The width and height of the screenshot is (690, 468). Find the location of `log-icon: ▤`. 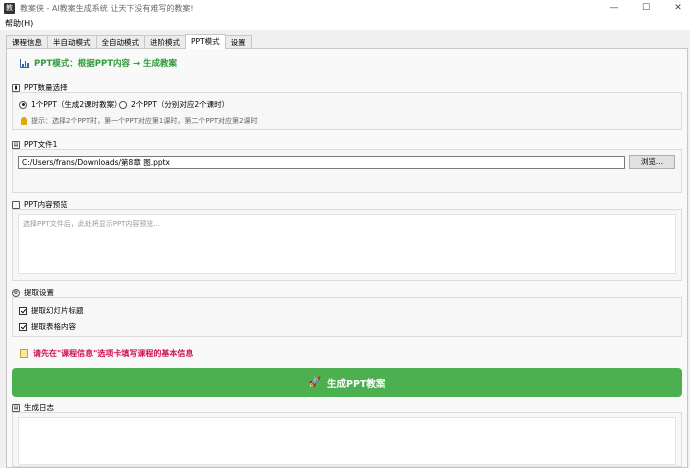

log-icon: ▤ is located at coordinates (16, 407).